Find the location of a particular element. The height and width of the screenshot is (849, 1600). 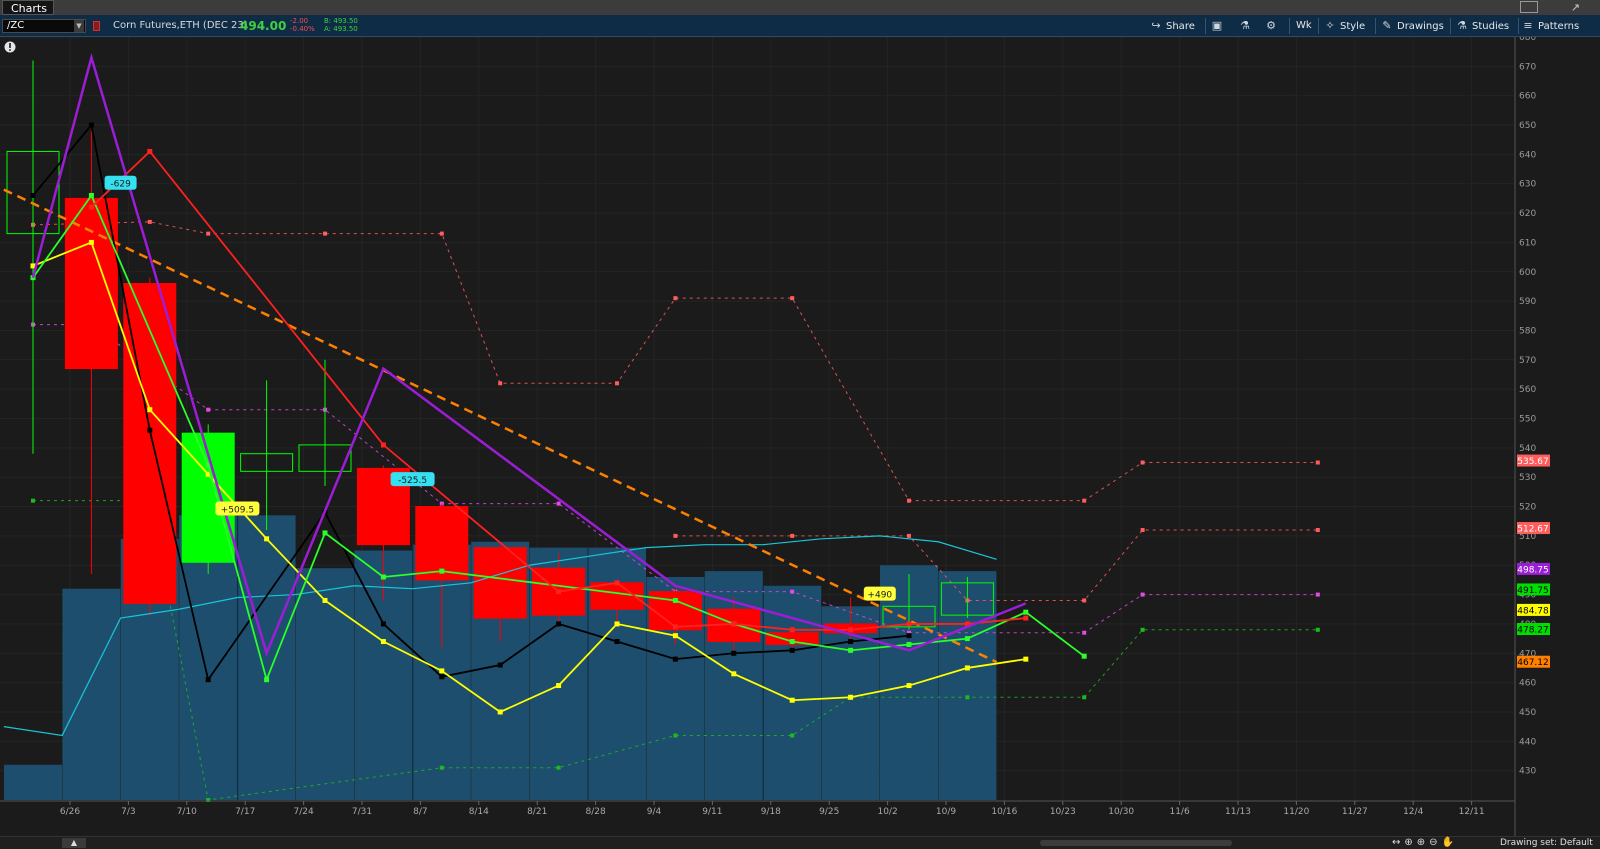

x-tick-label: 7/31 is located at coordinates (362, 812).